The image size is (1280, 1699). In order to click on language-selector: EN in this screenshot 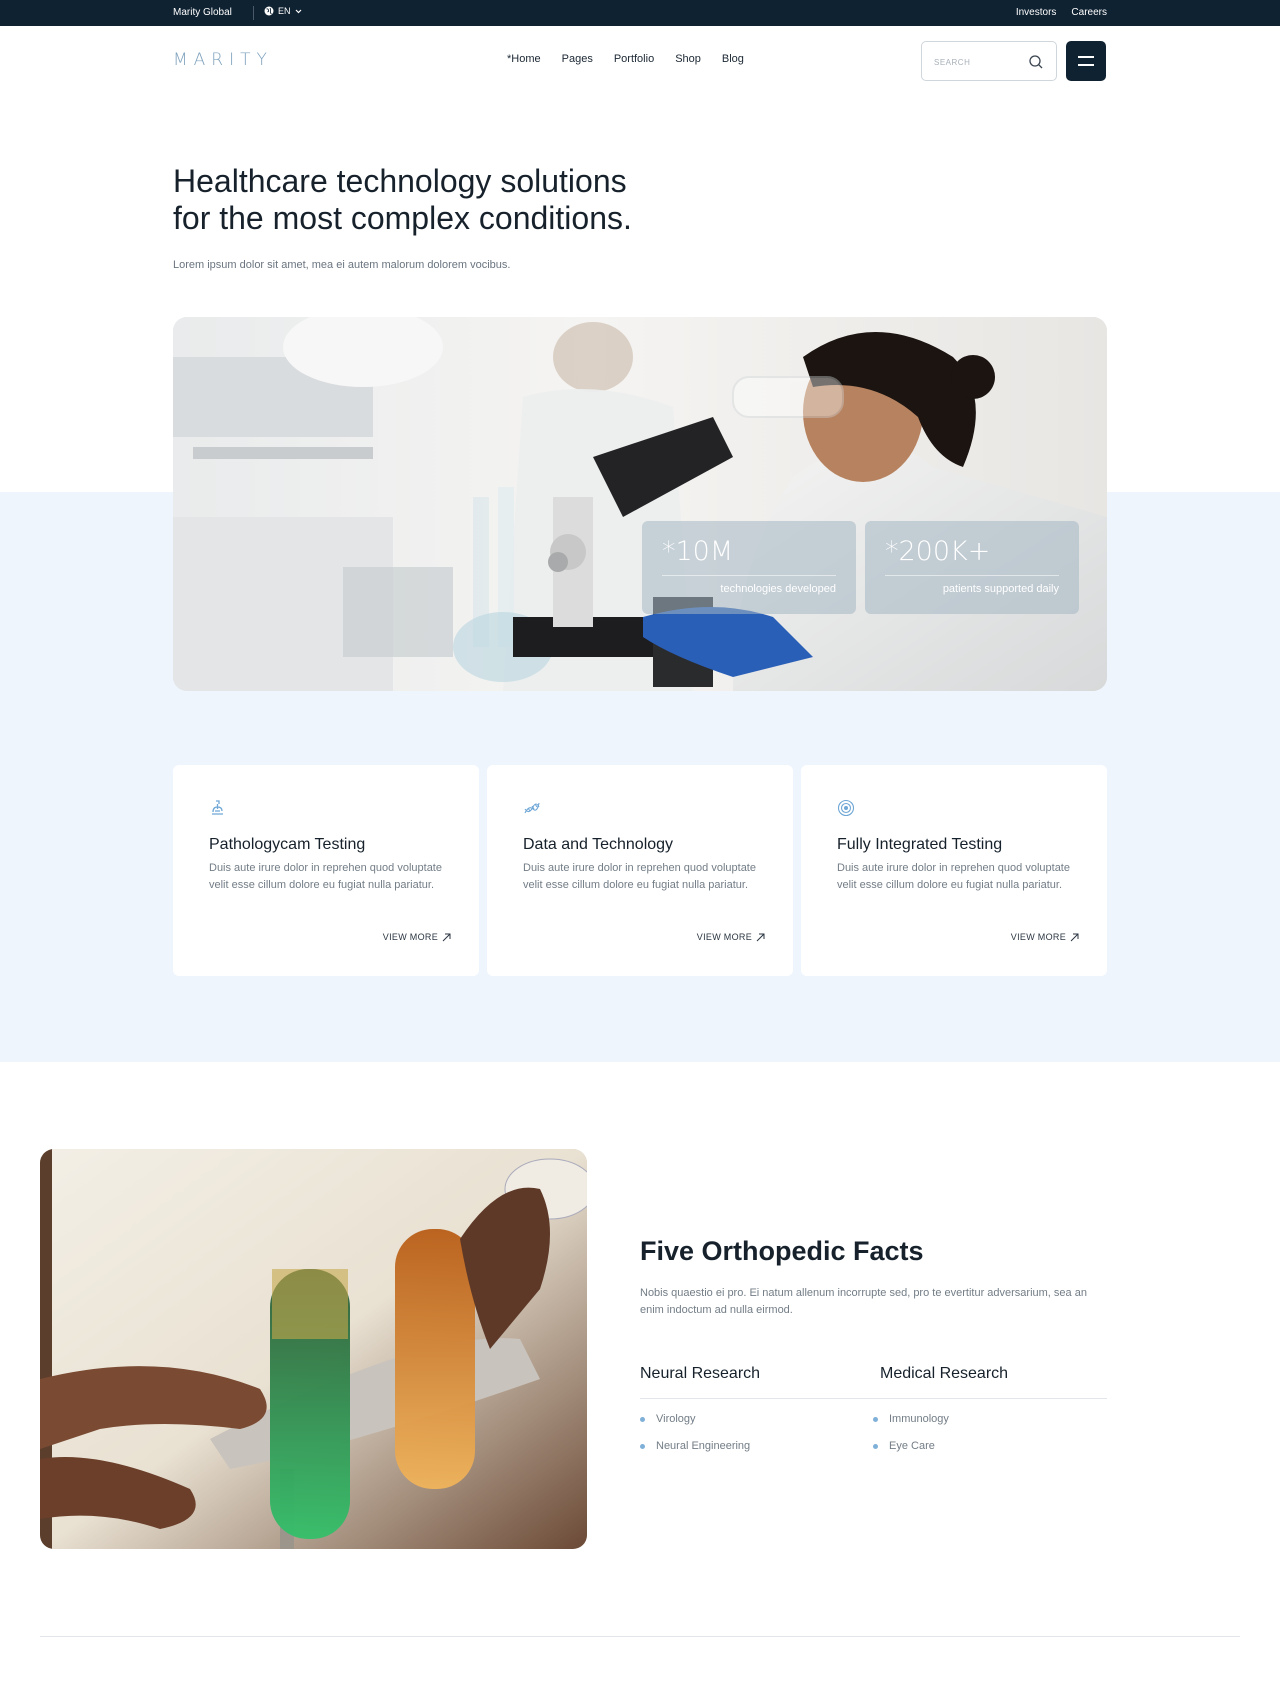, I will do `click(283, 11)`.